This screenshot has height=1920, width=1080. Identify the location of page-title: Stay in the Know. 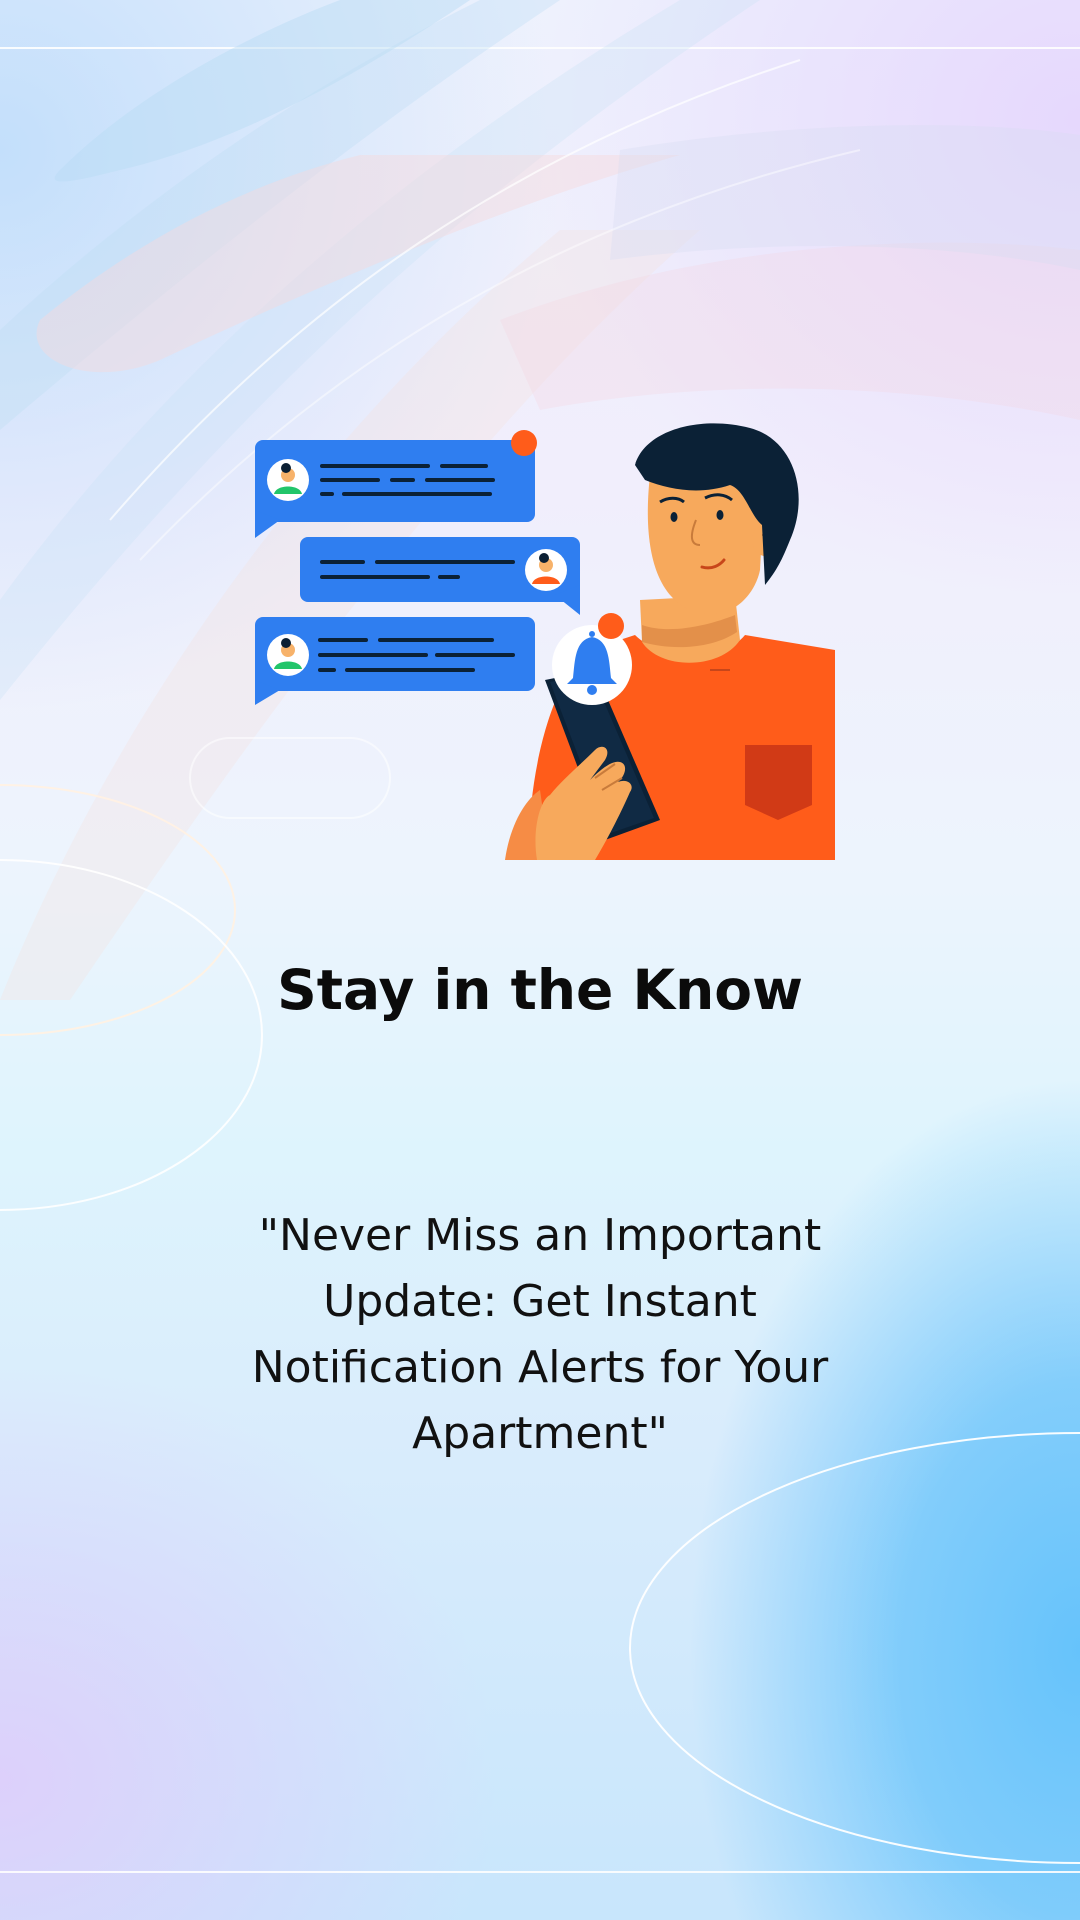
(540, 990).